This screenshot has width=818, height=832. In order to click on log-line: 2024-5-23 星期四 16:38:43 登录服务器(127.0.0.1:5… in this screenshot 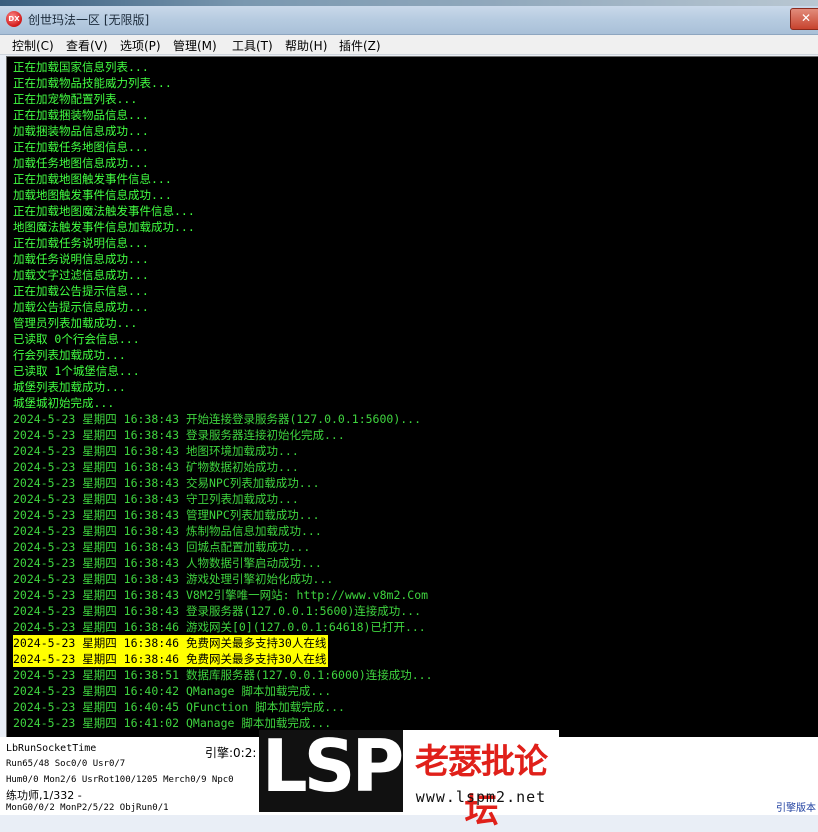, I will do `click(217, 611)`.